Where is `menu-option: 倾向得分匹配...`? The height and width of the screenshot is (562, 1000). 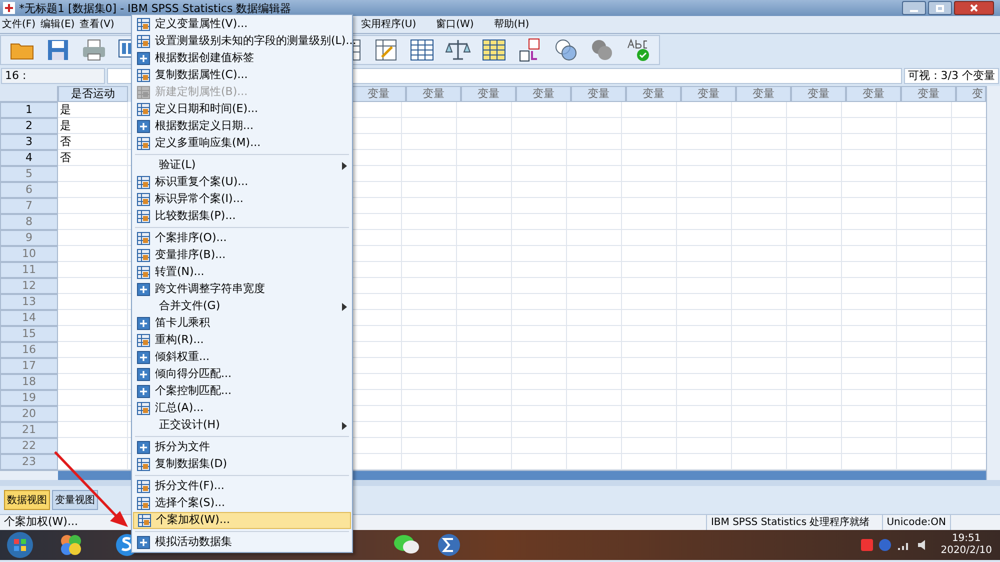 menu-option: 倾向得分匹配... is located at coordinates (242, 374).